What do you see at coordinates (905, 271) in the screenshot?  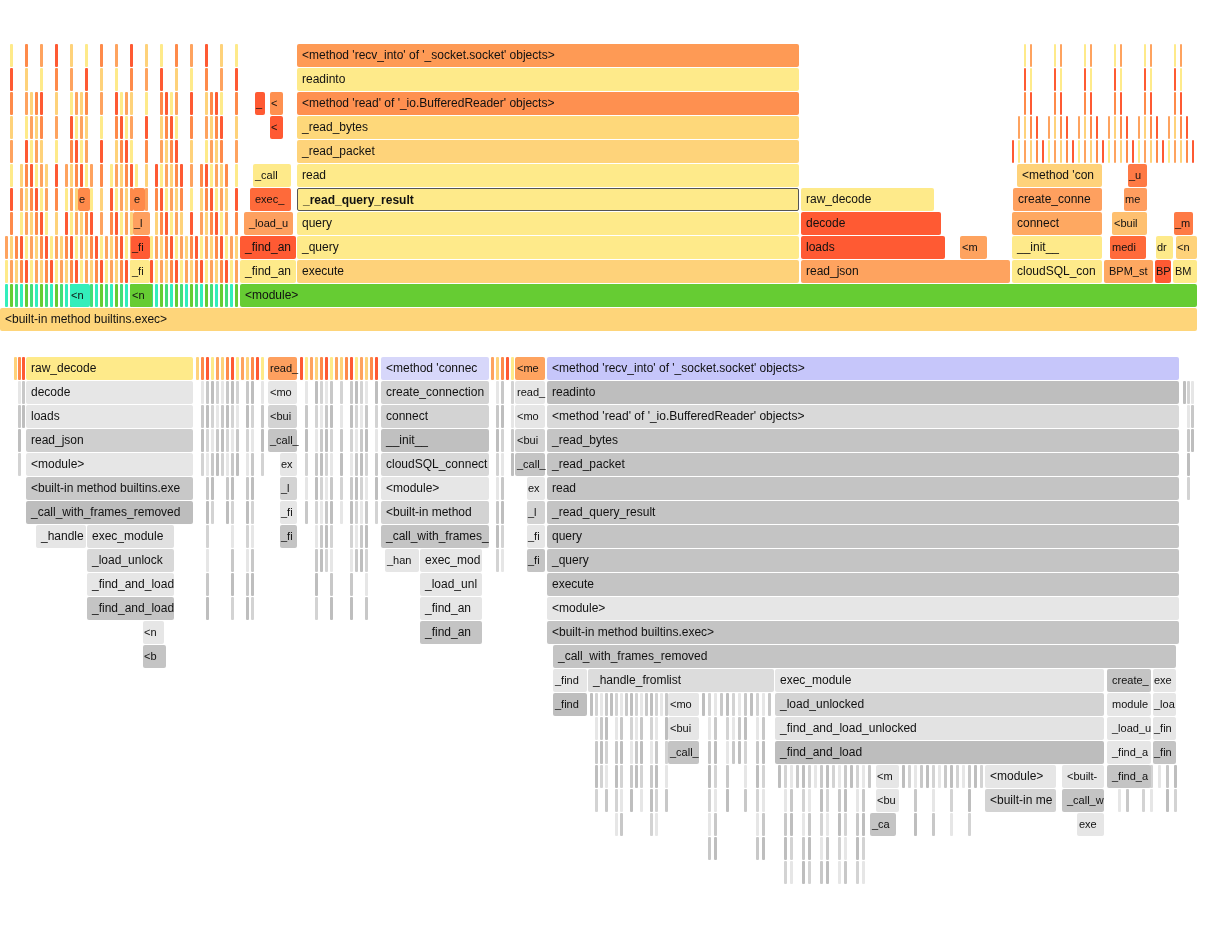 I see `stack-frame: read_json` at bounding box center [905, 271].